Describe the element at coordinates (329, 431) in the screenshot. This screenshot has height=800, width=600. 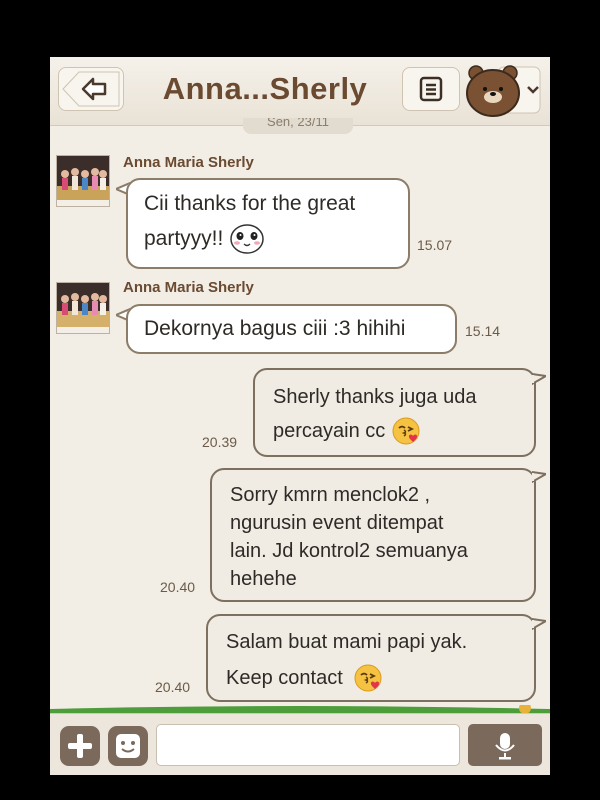
I see `message-line: percayain cc` at that location.